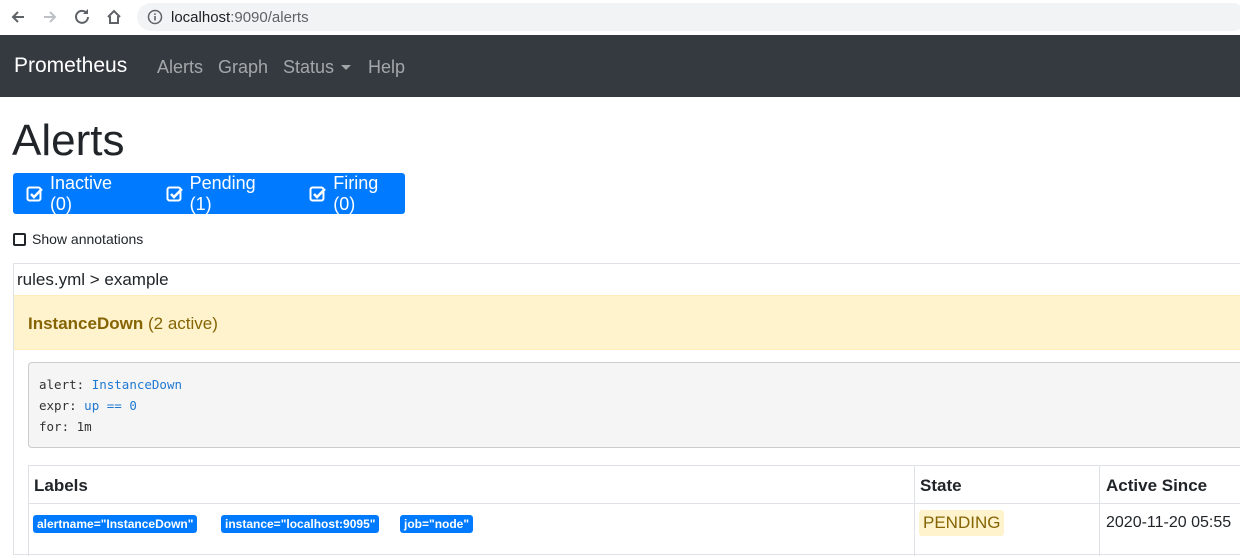 The image size is (1240, 556). Describe the element at coordinates (80, 193) in the screenshot. I see `filter-inactive-label: Inactive (0)` at that location.